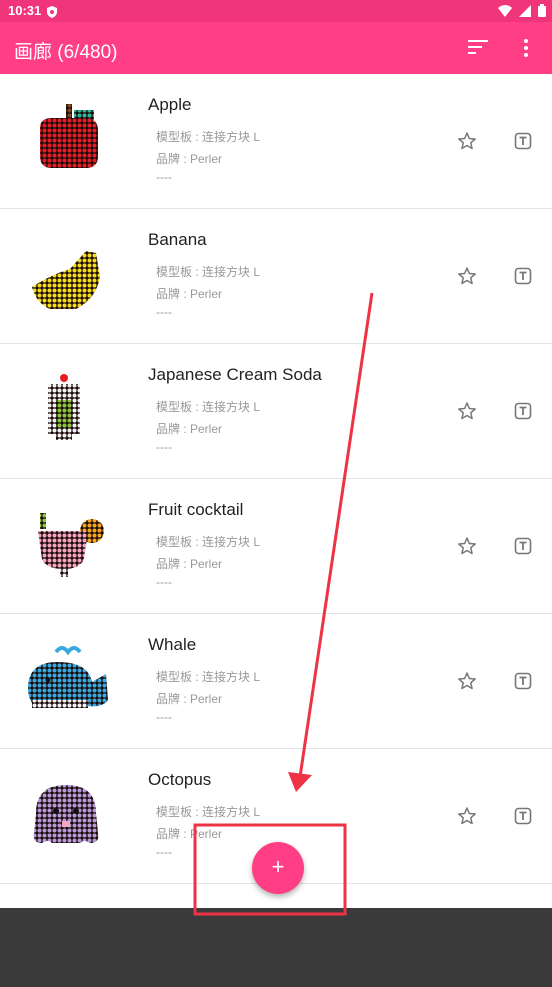  I want to click on cream-soda-pattern-thumbnail, so click(64, 407).